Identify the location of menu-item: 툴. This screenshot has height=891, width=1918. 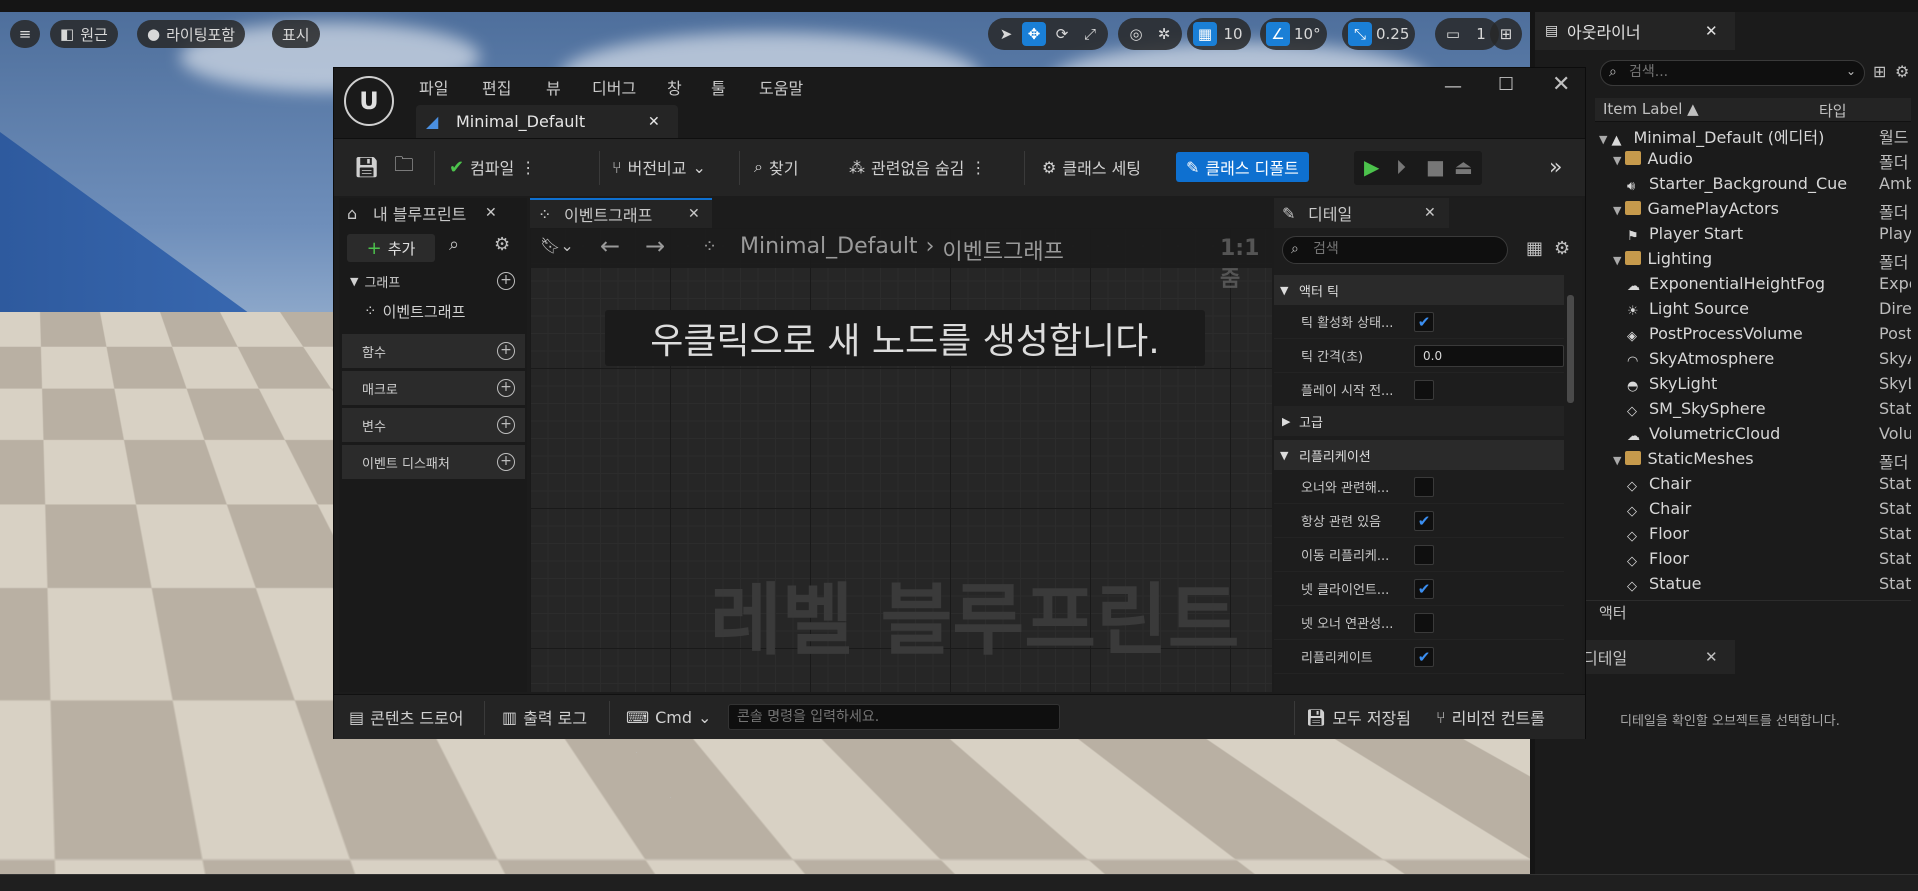
(718, 87).